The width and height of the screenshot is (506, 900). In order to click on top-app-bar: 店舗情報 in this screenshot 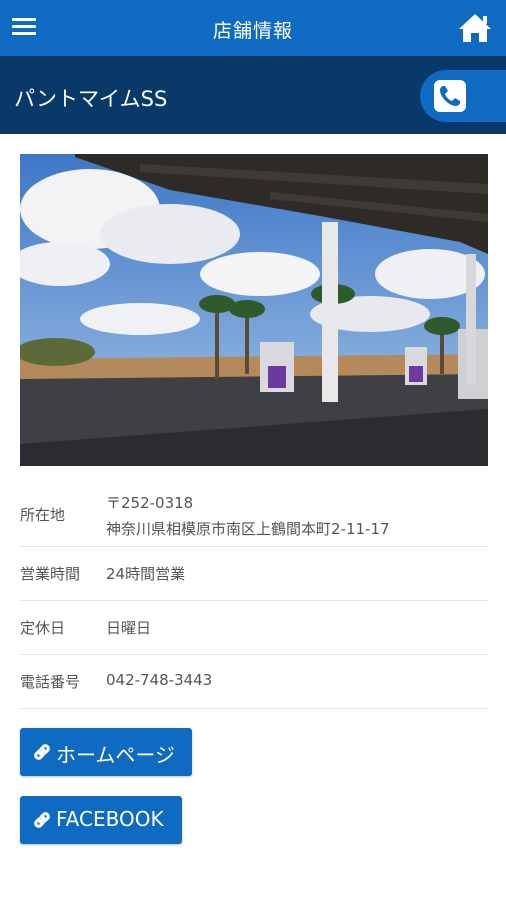, I will do `click(253, 28)`.